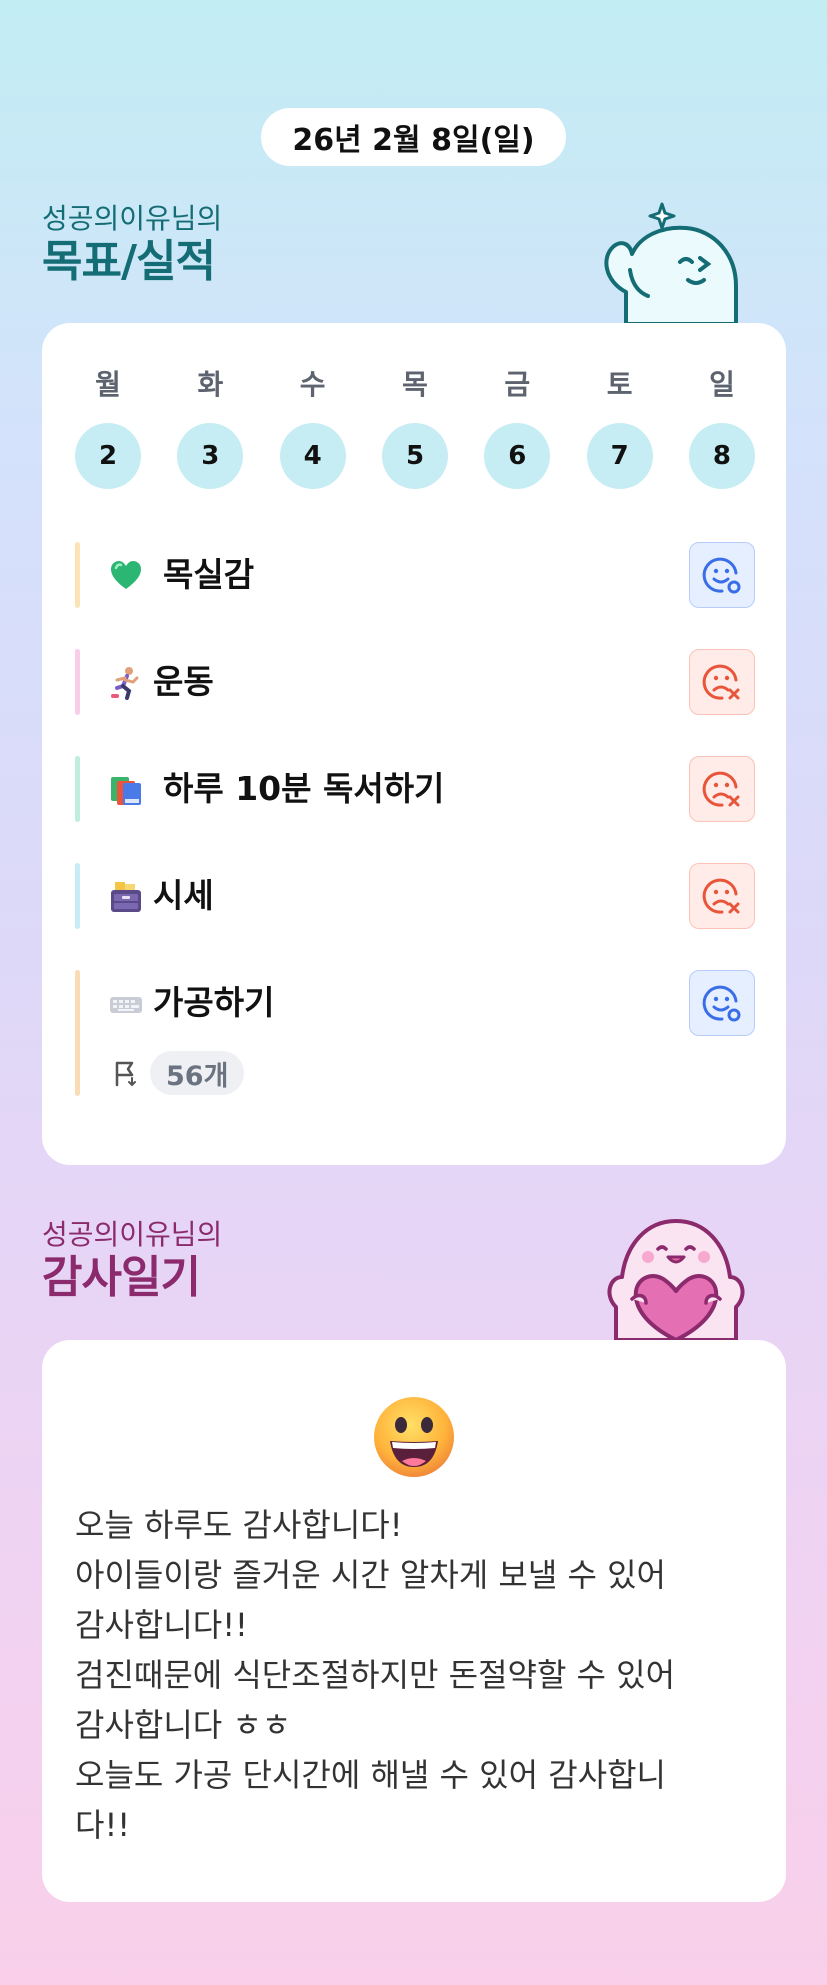 This screenshot has width=827, height=1985. What do you see at coordinates (210, 384) in the screenshot?
I see `day-name: 화` at bounding box center [210, 384].